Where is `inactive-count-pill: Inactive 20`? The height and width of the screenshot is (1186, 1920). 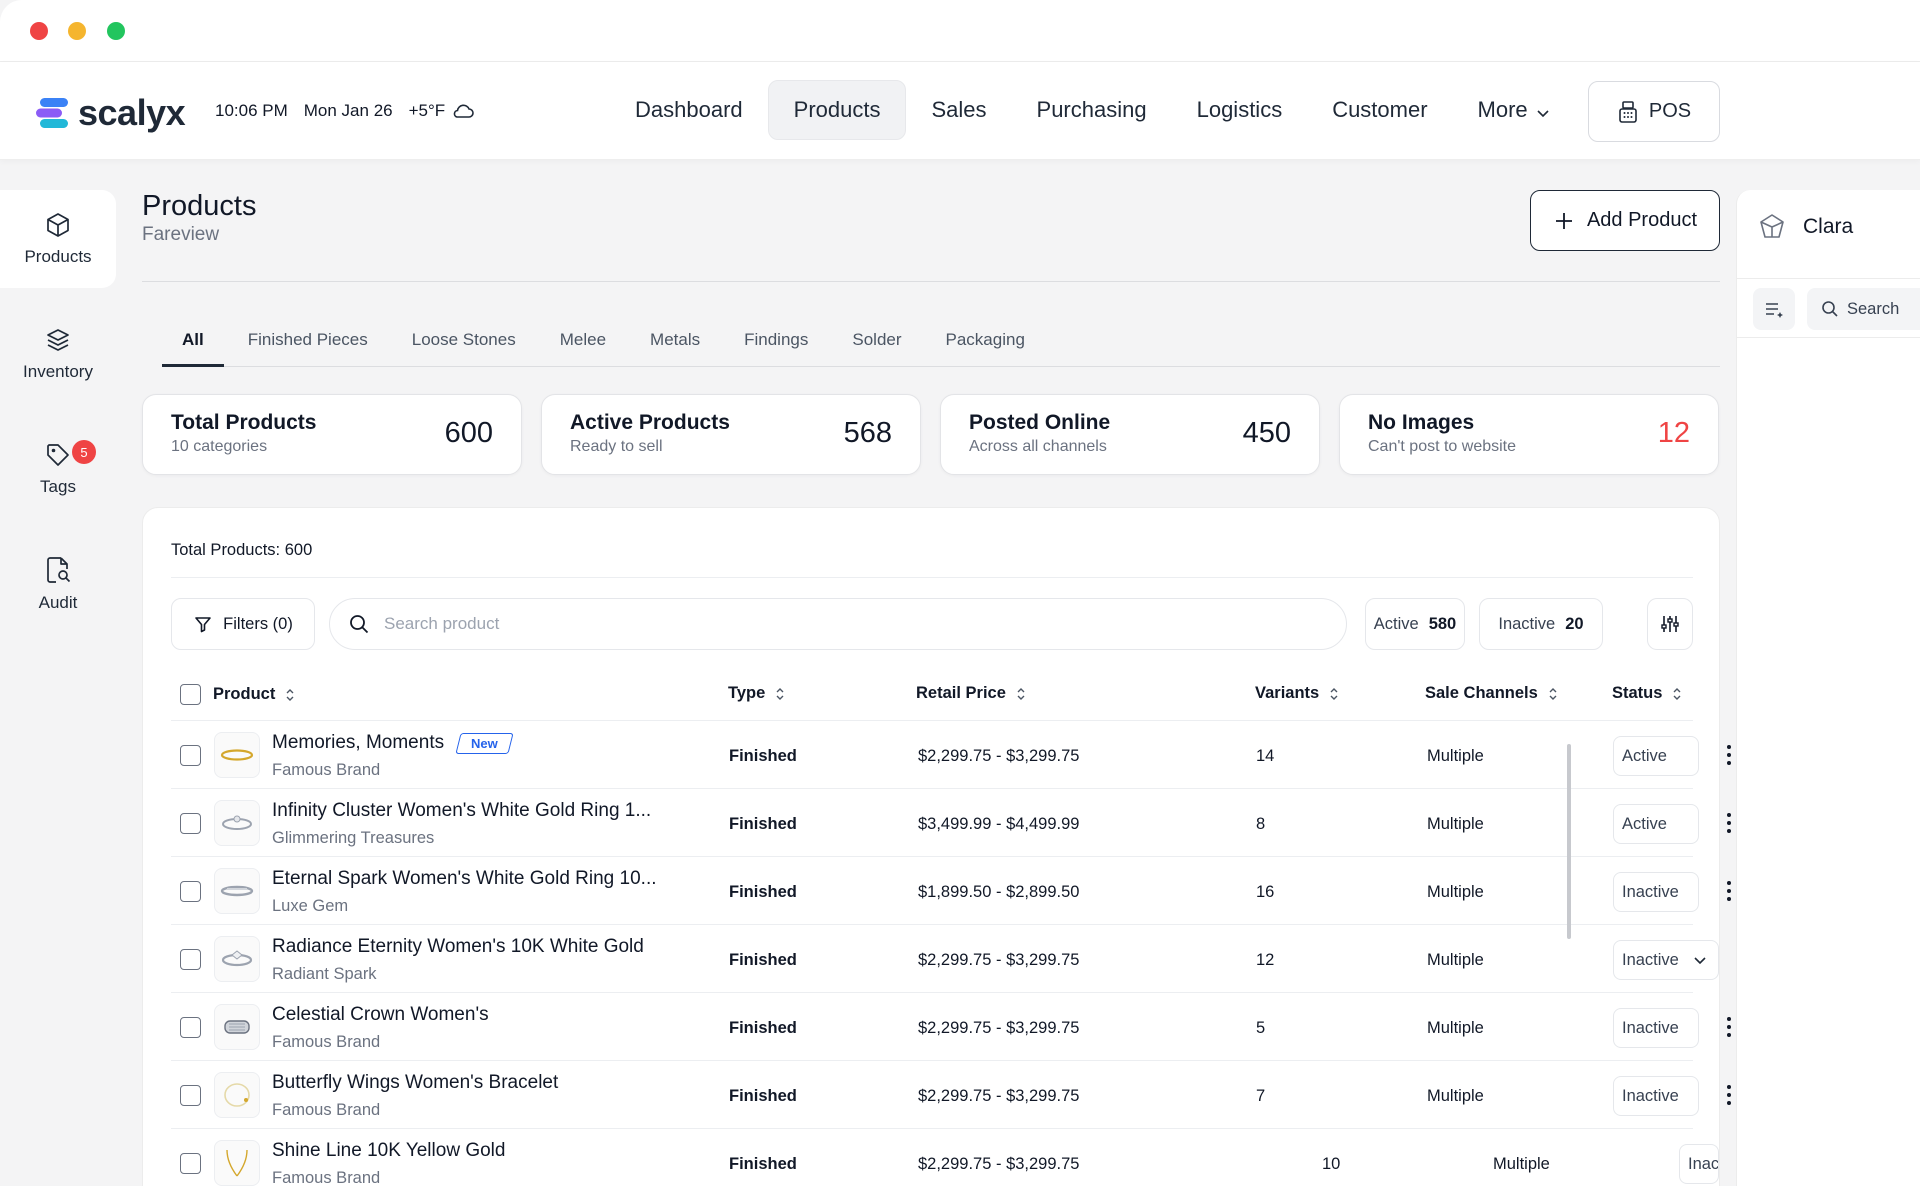
inactive-count-pill: Inactive 20 is located at coordinates (1541, 624).